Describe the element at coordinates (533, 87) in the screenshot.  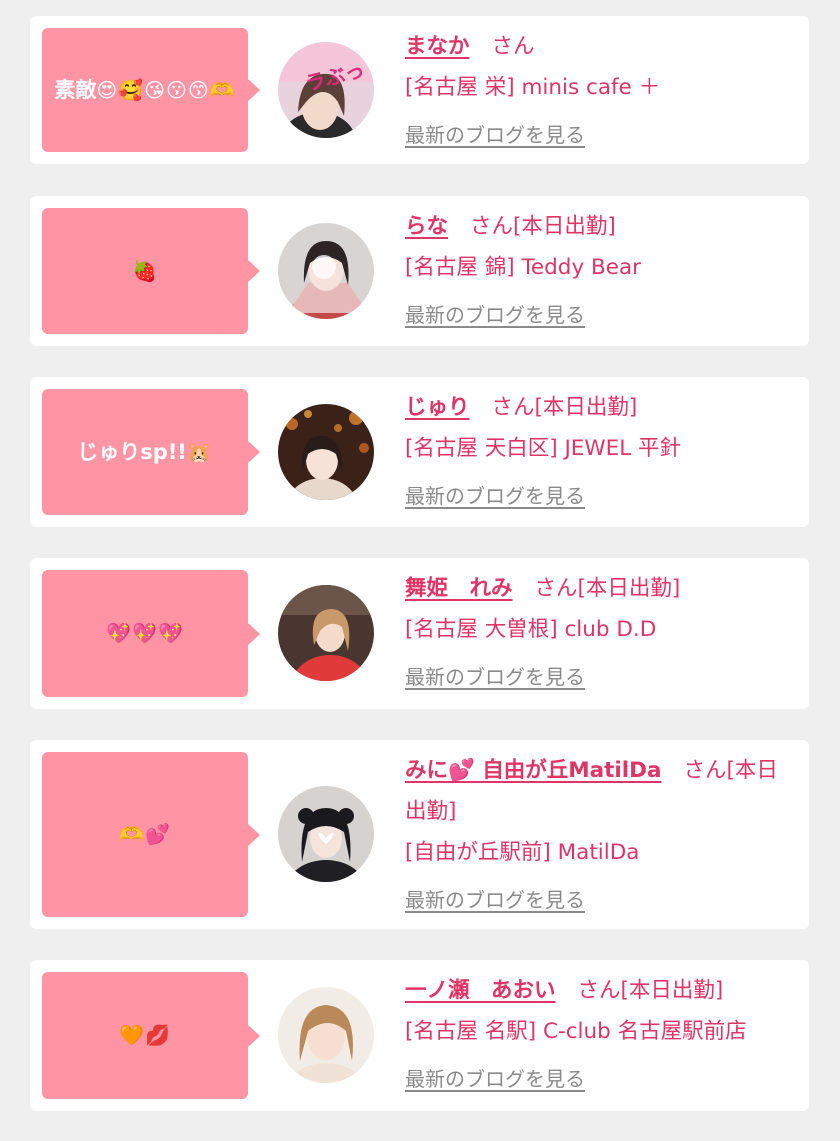
I see `shop-info: [名古屋 栄] minis cafe ＋` at that location.